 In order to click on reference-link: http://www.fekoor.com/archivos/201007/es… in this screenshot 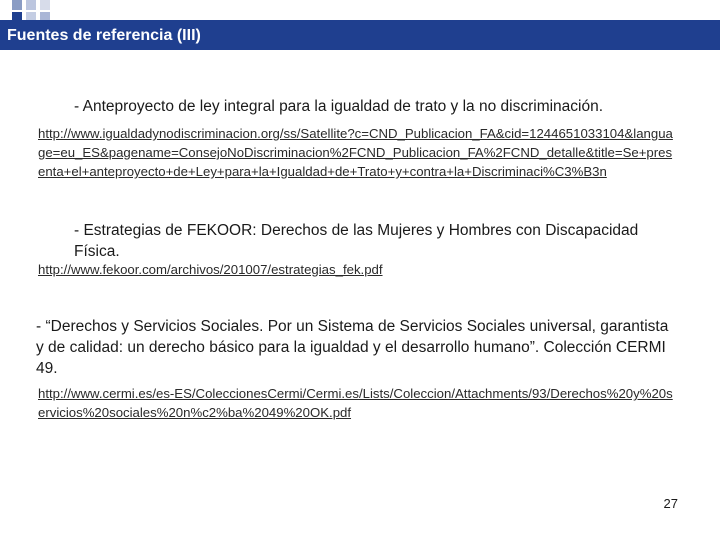, I will do `click(358, 269)`.